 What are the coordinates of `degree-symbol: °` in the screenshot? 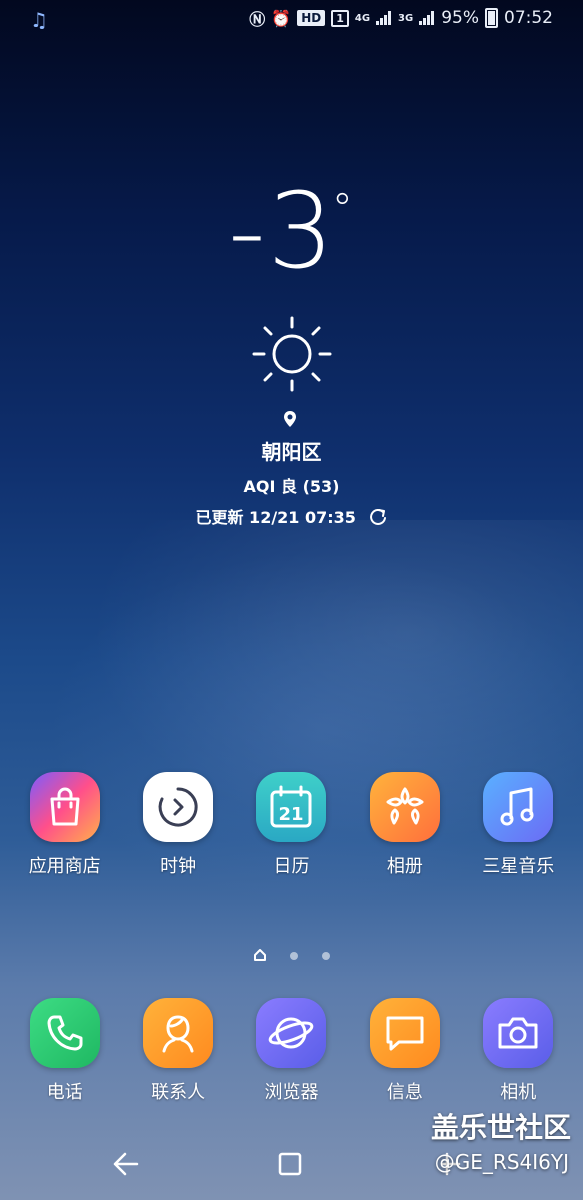 It's located at (343, 208).